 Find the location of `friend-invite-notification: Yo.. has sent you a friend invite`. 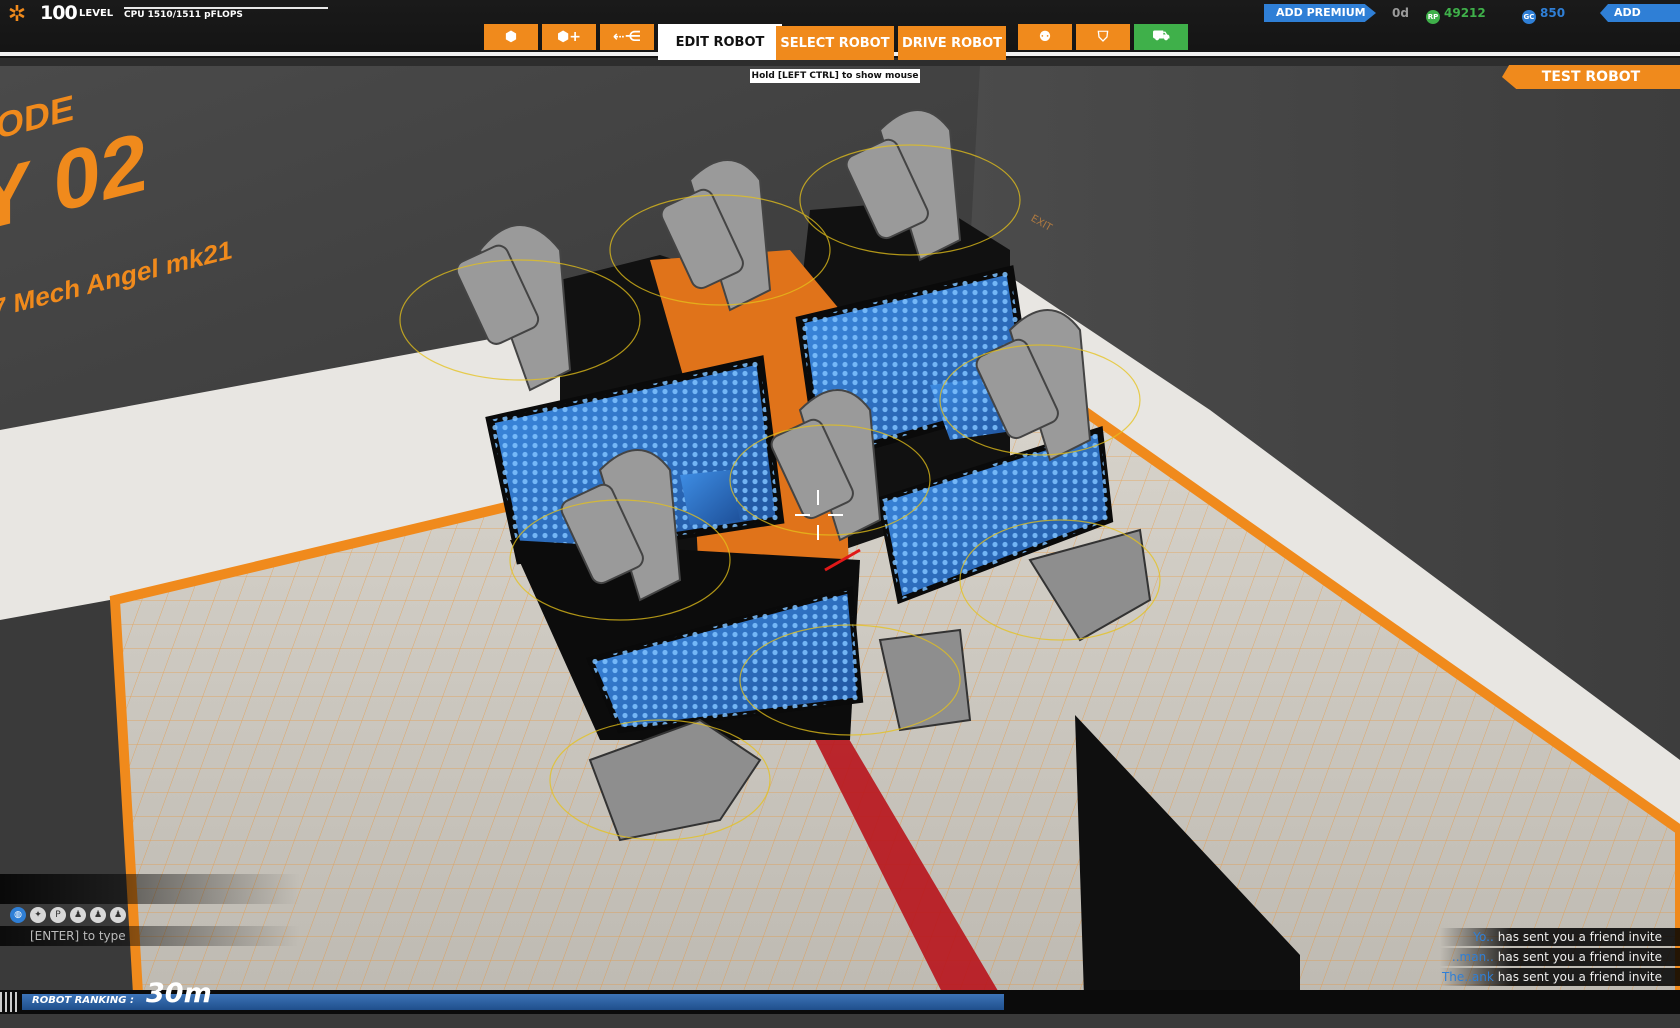

friend-invite-notification: Yo.. has sent you a friend invite is located at coordinates (1560, 937).